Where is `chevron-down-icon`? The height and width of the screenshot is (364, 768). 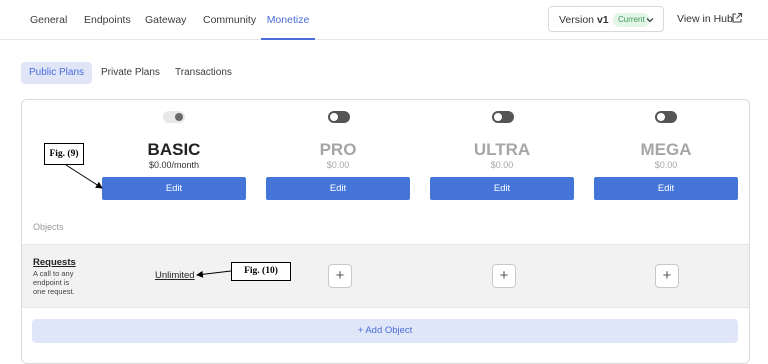
chevron-down-icon is located at coordinates (650, 20).